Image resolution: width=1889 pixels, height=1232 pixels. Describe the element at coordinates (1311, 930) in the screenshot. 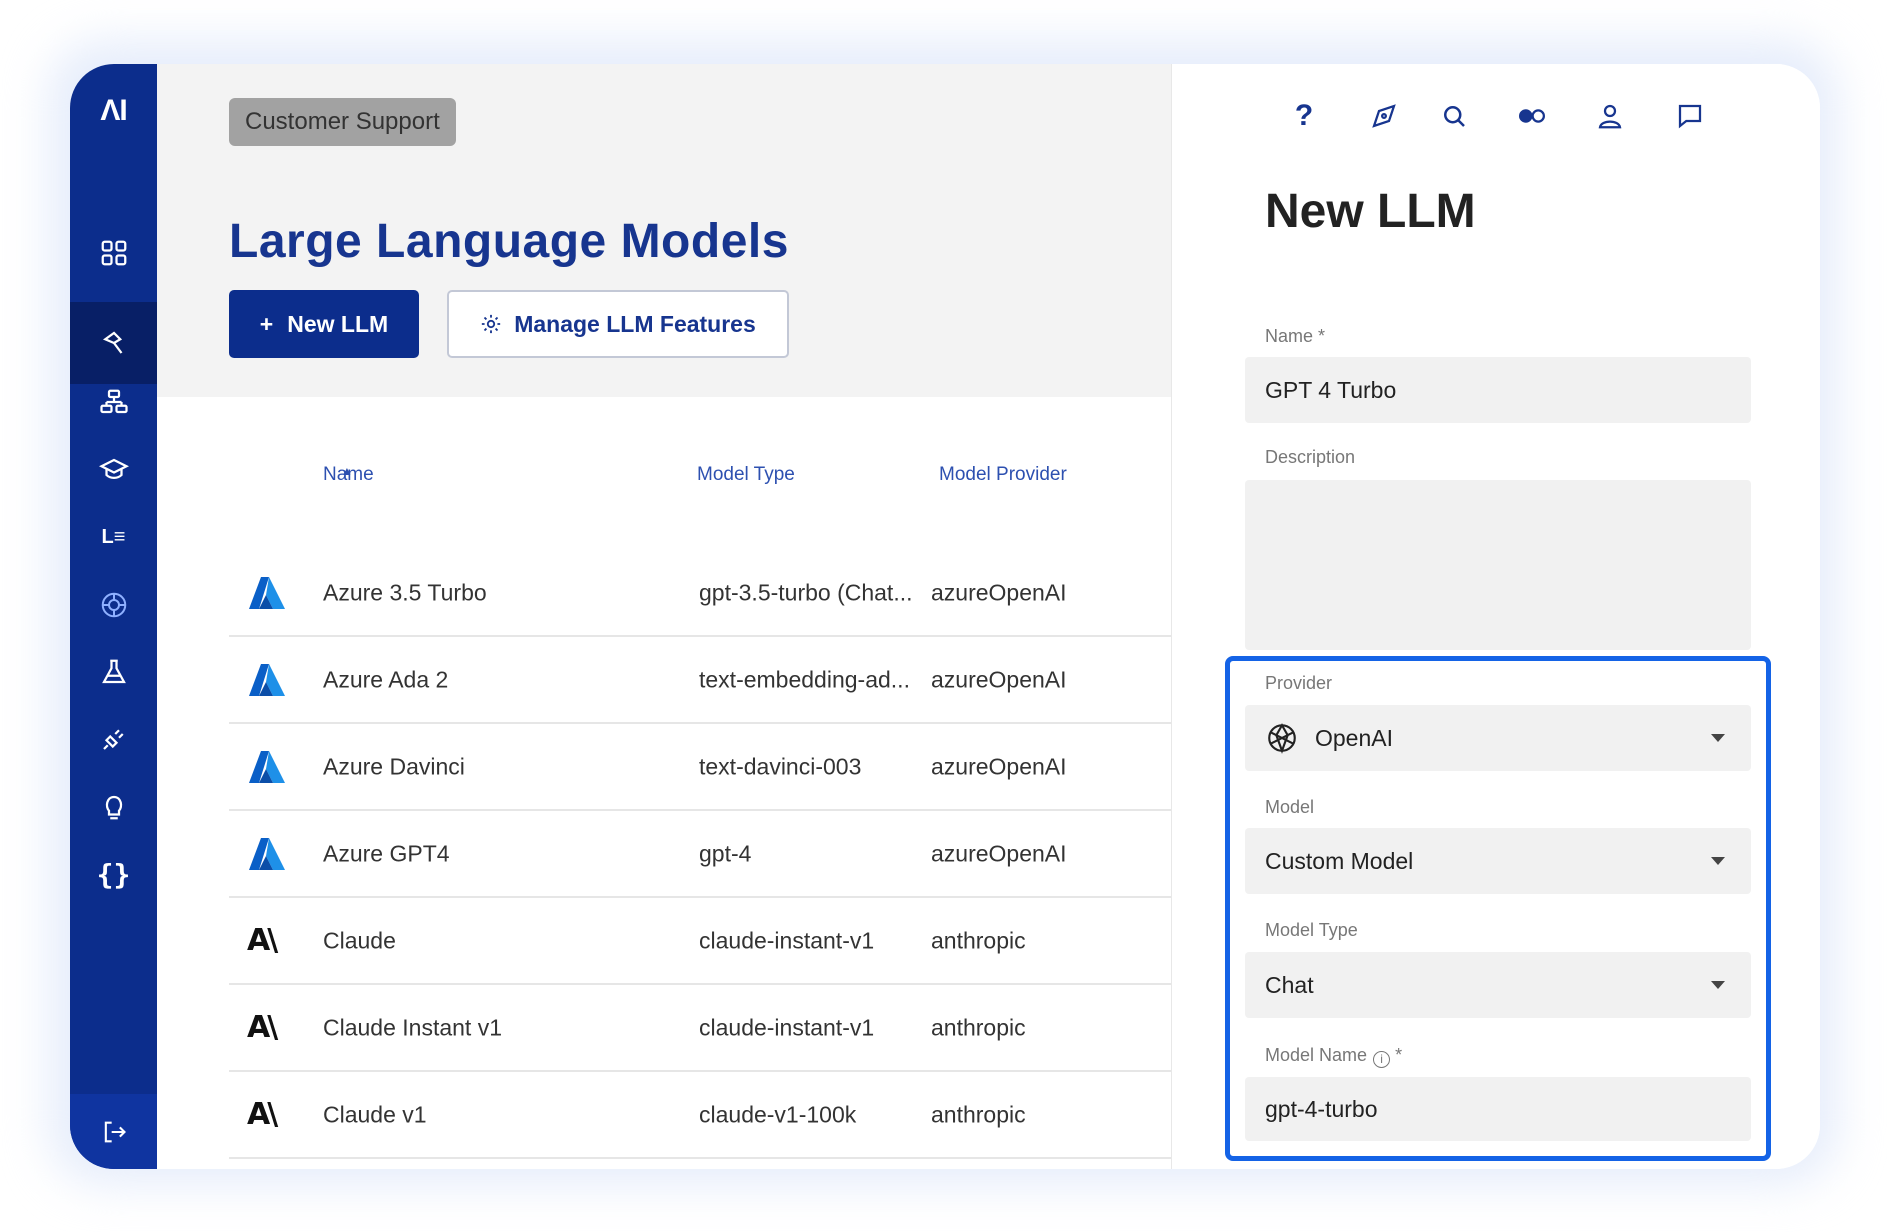

I see `model-type-label: Model Type` at that location.